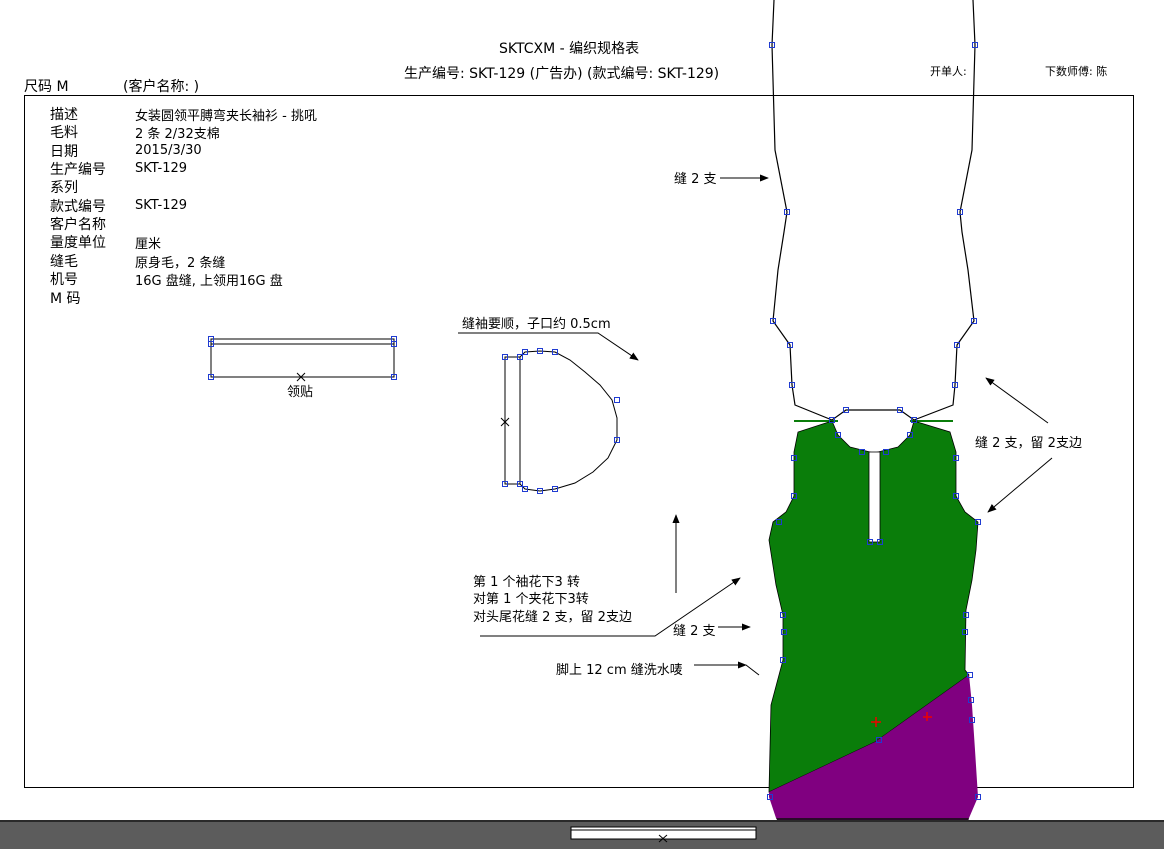 The width and height of the screenshot is (1164, 849). Describe the element at coordinates (209, 281) in the screenshot. I see `field-value: 16G 盘缝, 上领用16G 盘` at that location.